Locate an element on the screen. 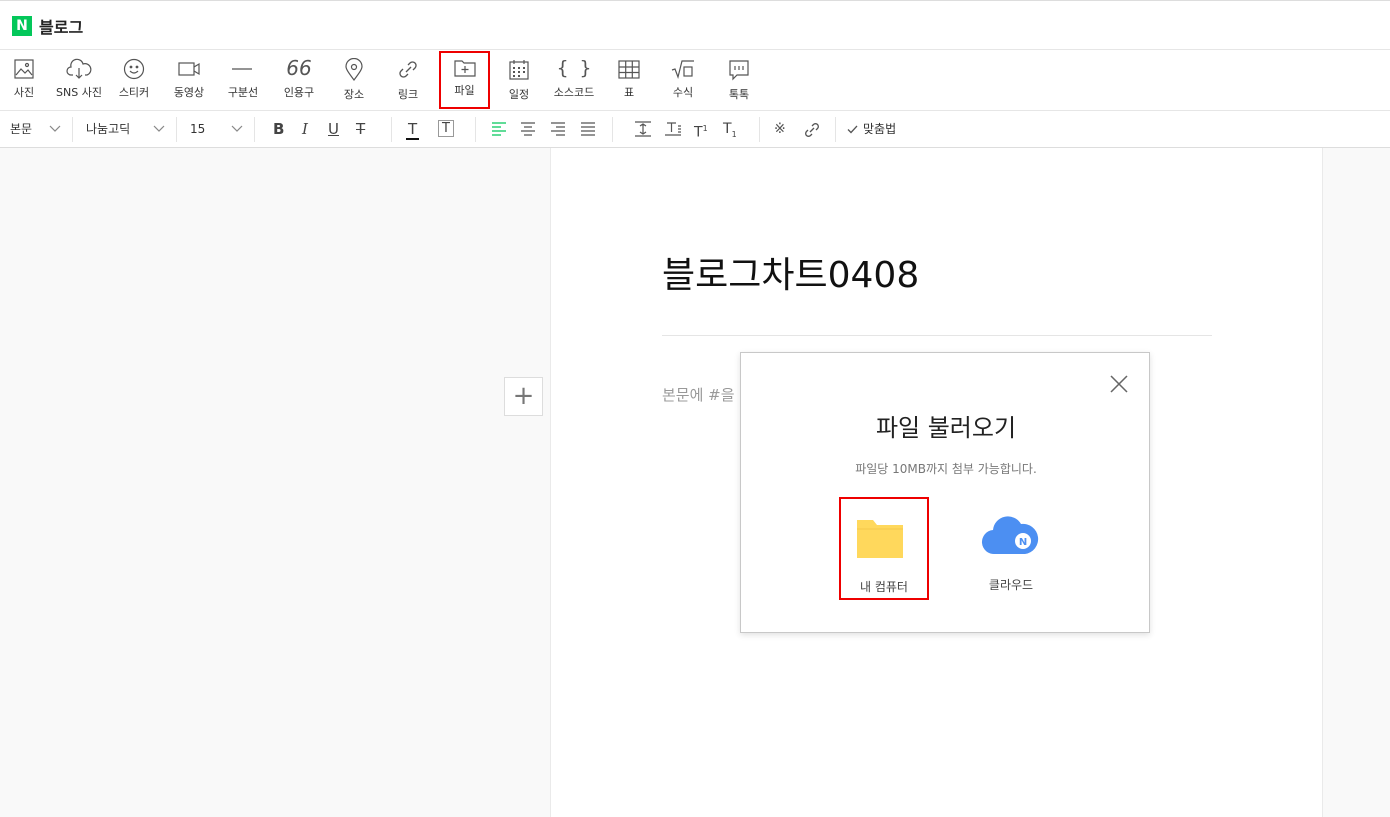  toolbar-label: 톡톡 is located at coordinates (739, 94).